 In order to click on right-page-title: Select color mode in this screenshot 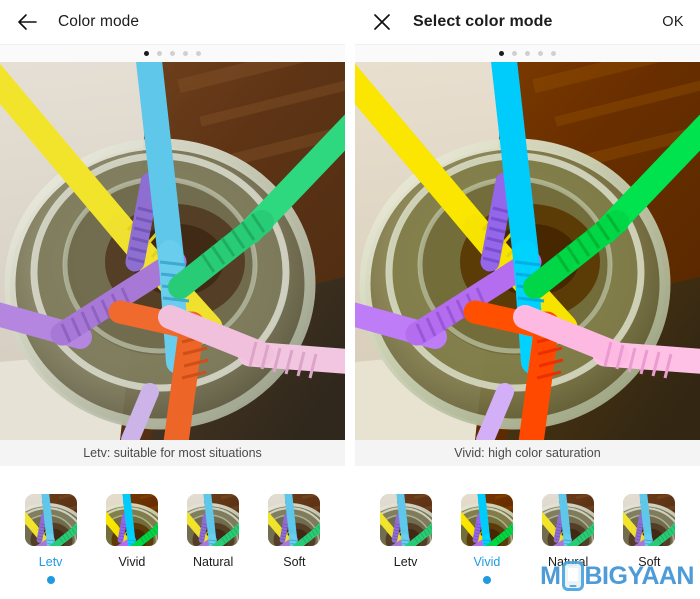, I will do `click(483, 21)`.